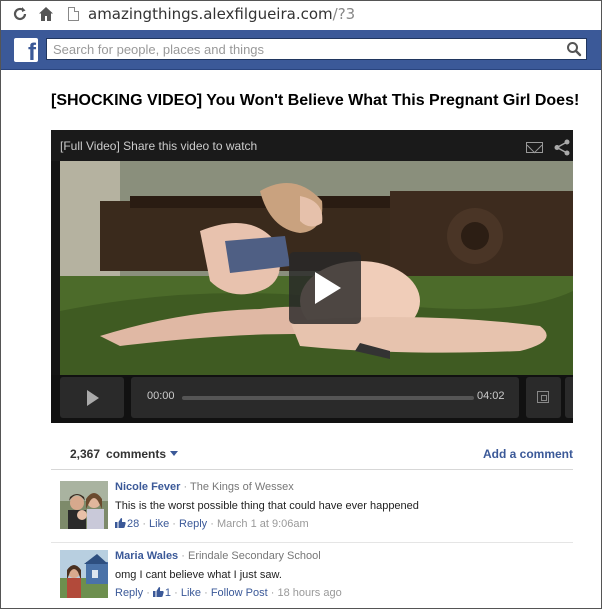 The height and width of the screenshot is (609, 602). Describe the element at coordinates (46, 15) in the screenshot. I see `home-icon` at that location.